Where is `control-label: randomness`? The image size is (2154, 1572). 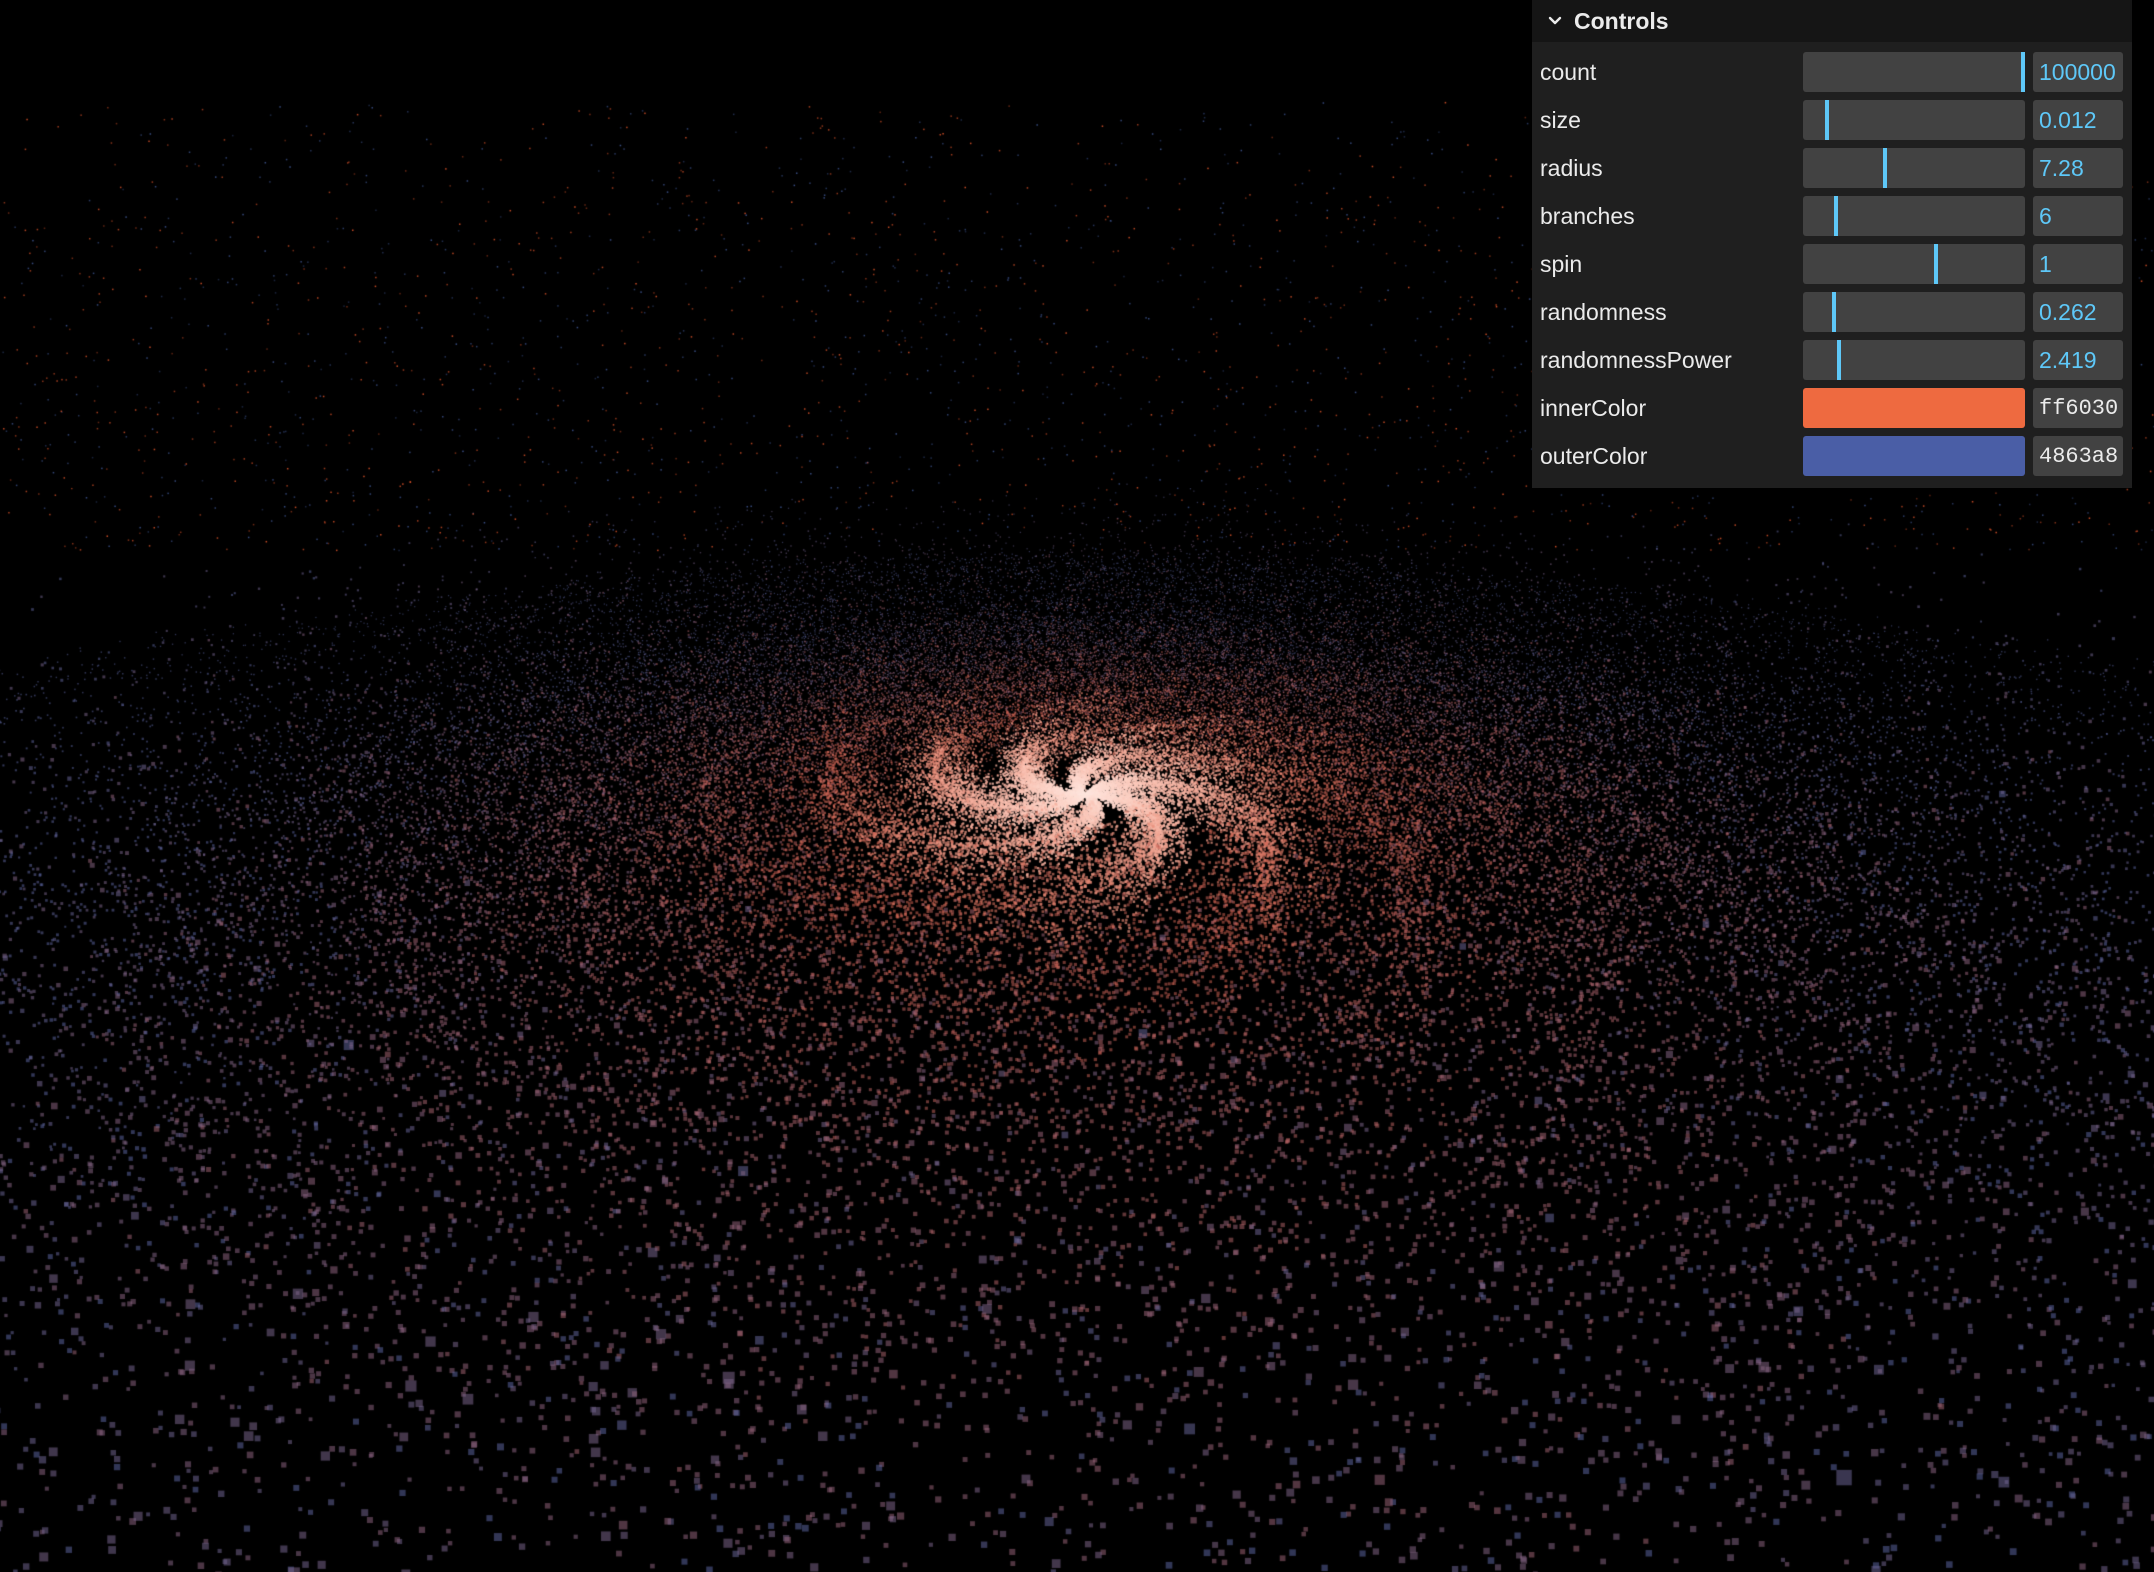 control-label: randomness is located at coordinates (1603, 311).